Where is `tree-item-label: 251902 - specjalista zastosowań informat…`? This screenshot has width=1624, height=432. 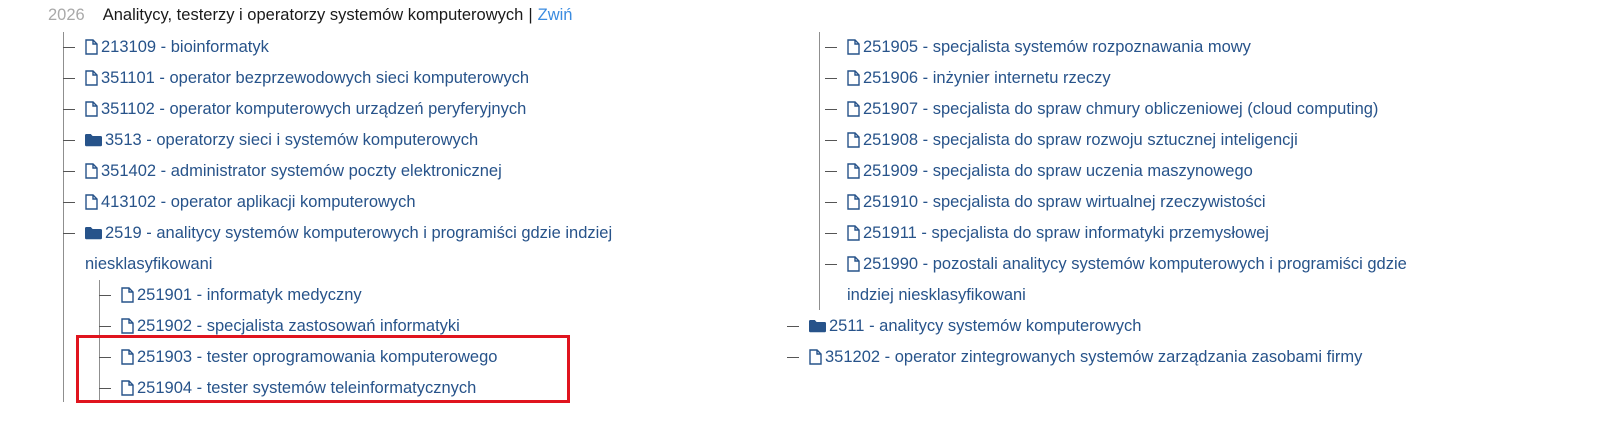 tree-item-label: 251902 - specjalista zastosowań informat… is located at coordinates (298, 325).